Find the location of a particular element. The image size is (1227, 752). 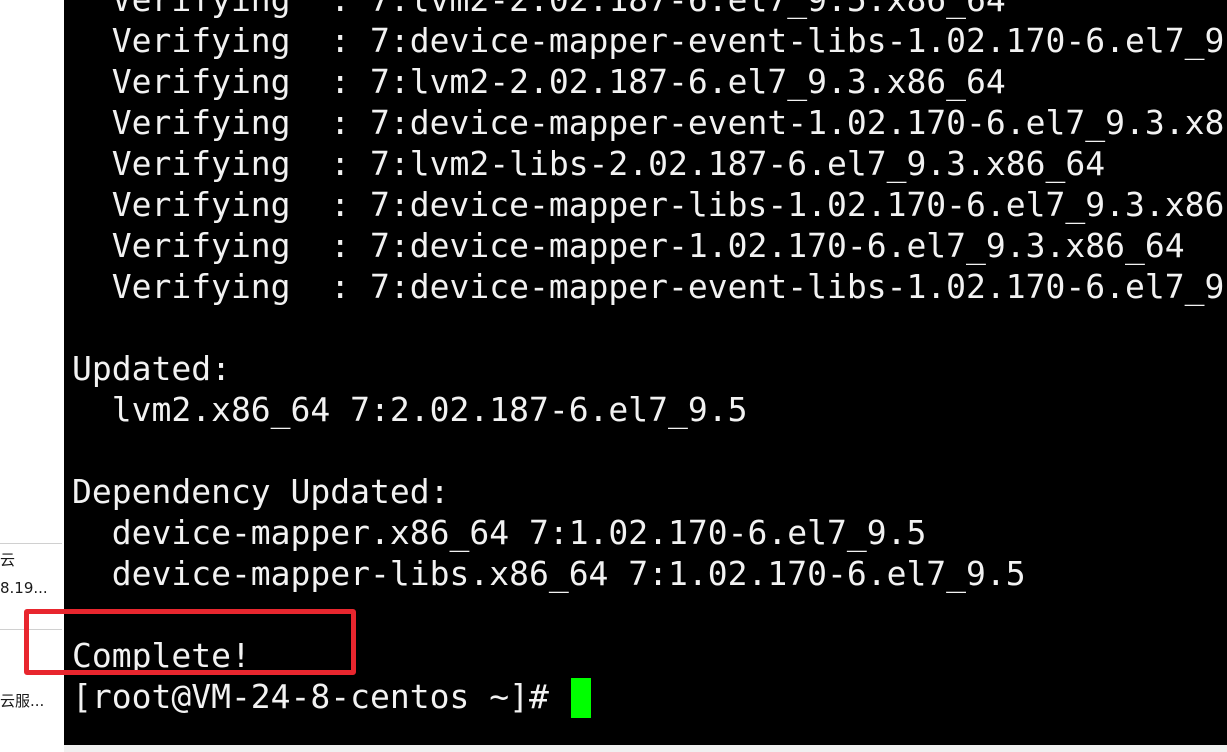

updated-heading: Updated: is located at coordinates (151, 368).